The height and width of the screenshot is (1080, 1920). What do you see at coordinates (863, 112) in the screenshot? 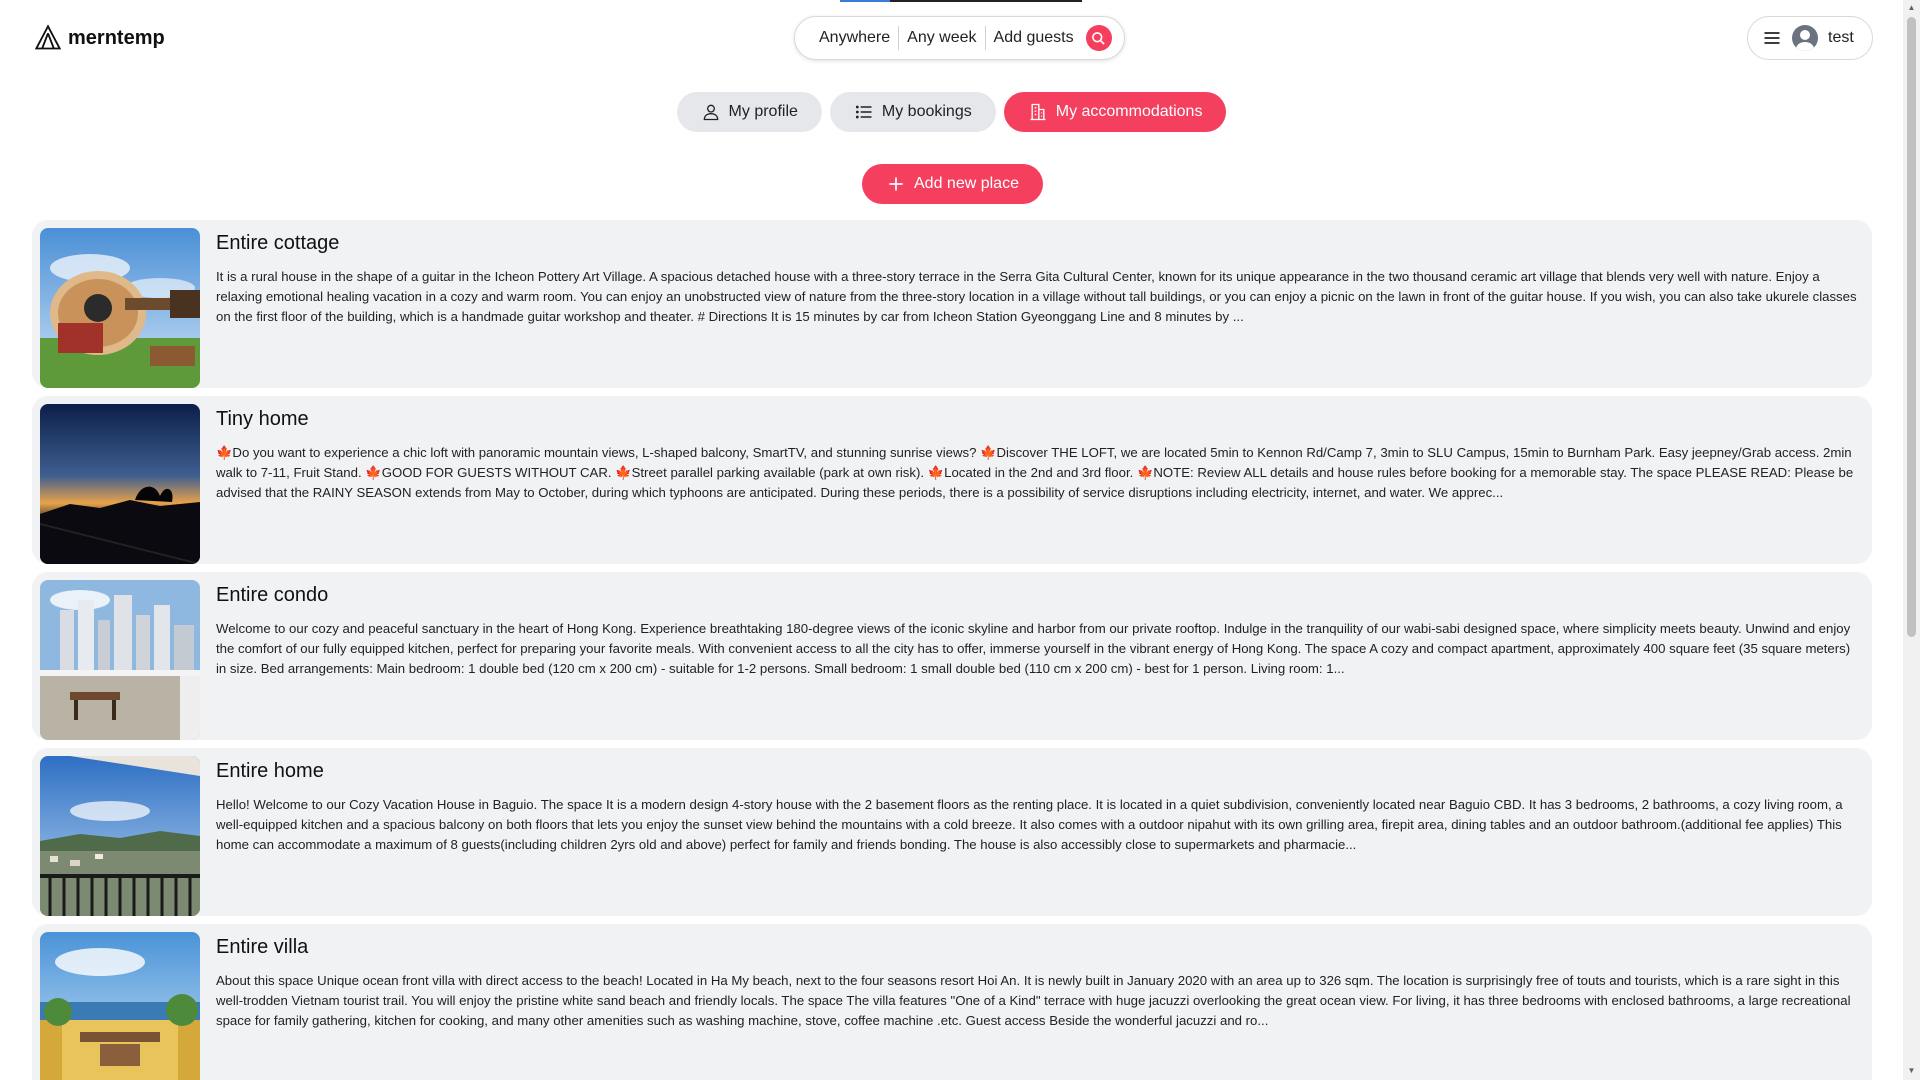
I see `list-icon` at bounding box center [863, 112].